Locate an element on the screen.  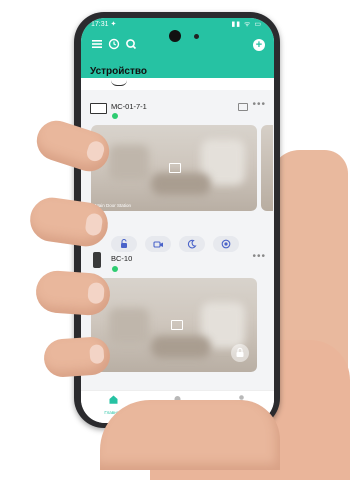
device-row-bc-10: BC-10 ••• is located at coordinates (177, 262).